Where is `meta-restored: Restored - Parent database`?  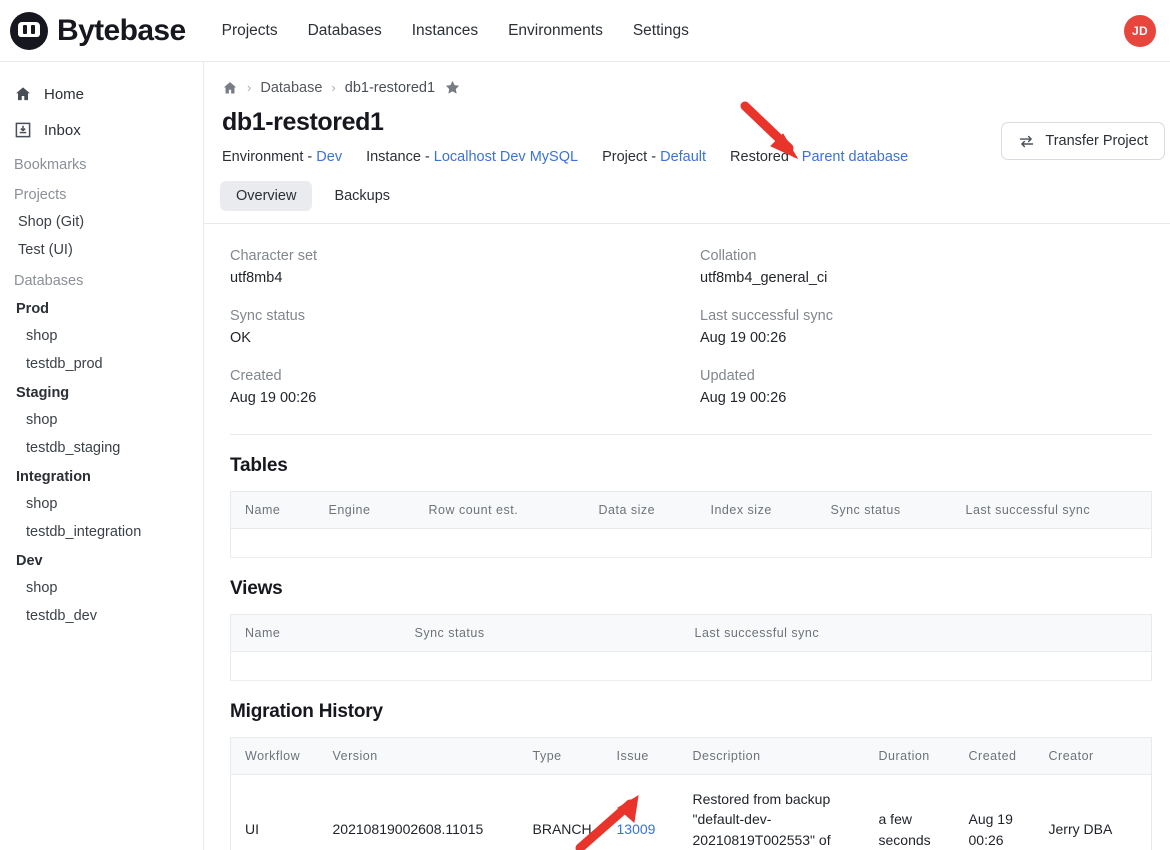
meta-restored: Restored - Parent database is located at coordinates (819, 157).